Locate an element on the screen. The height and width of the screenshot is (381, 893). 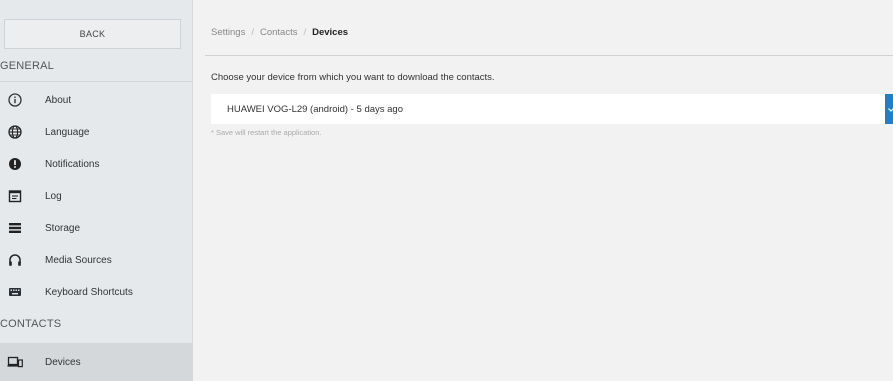
sidebar-item-log: Log is located at coordinates (96, 196).